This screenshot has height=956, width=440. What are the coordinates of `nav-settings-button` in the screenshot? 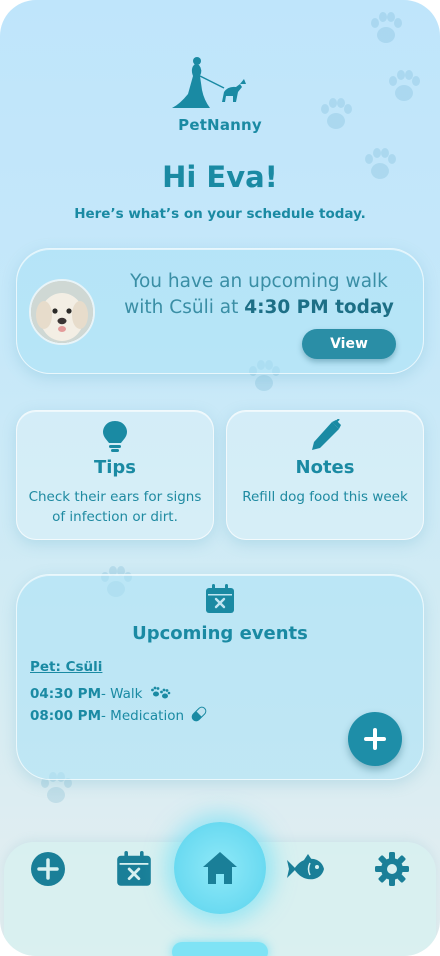 It's located at (392, 869).